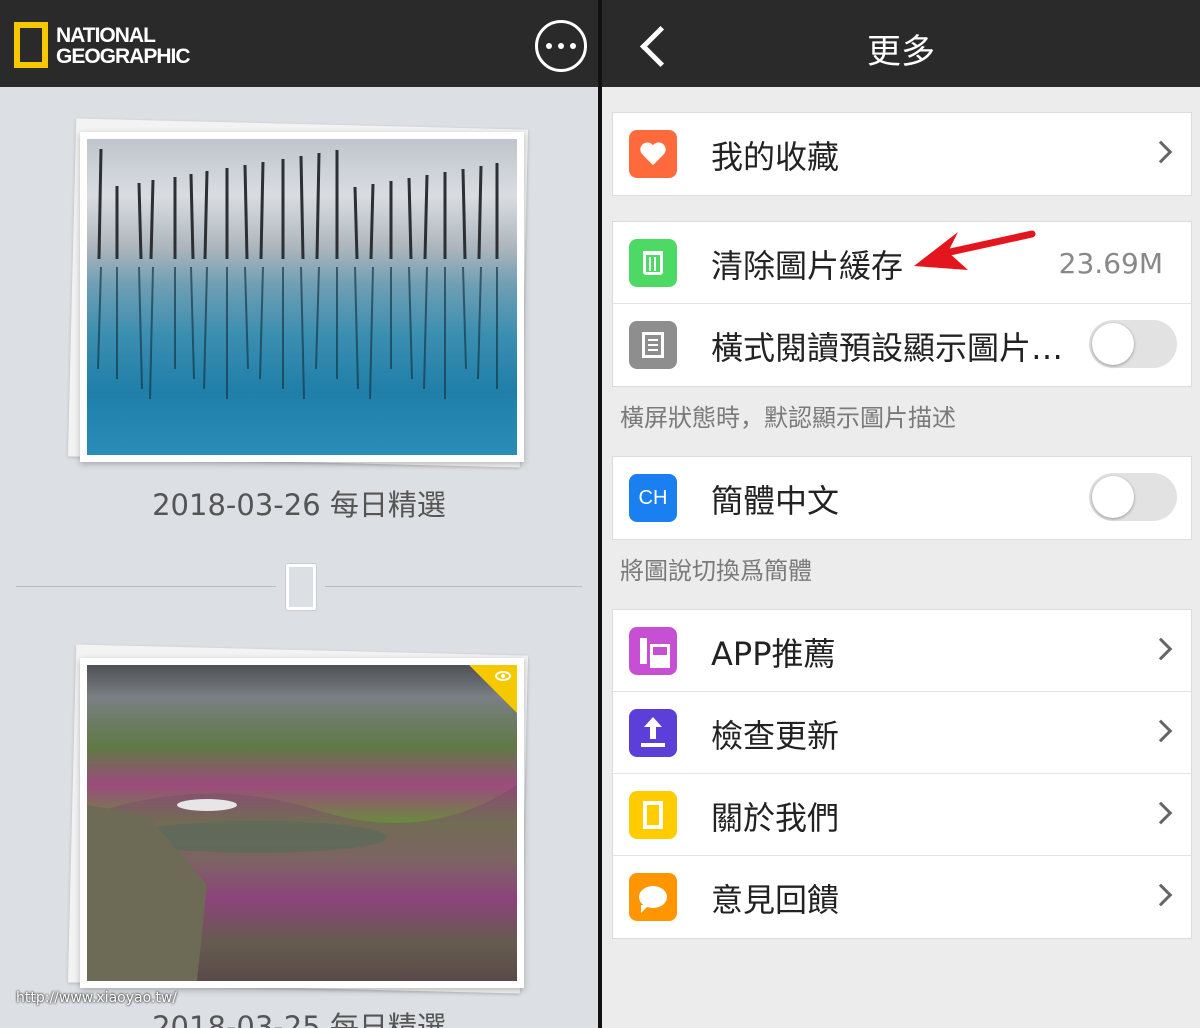 This screenshot has height=1028, width=1200. I want to click on page-title: 更多, so click(901, 52).